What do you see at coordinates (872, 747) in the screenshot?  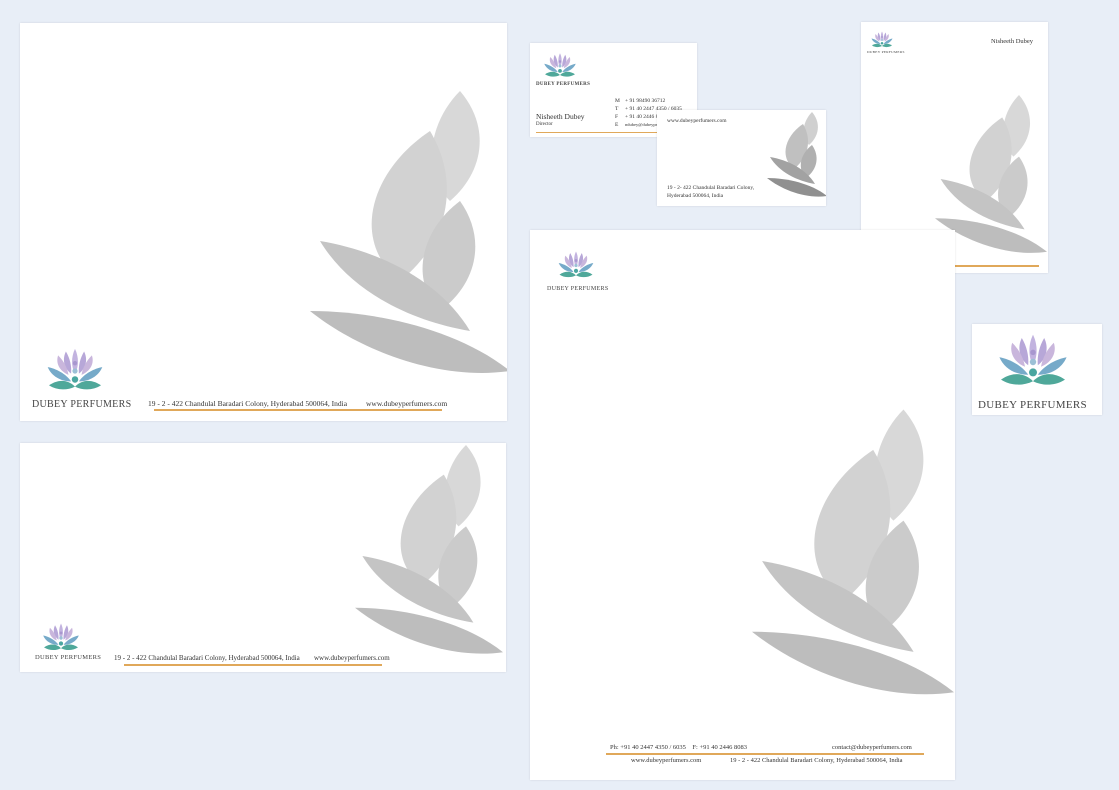 I see `email-text: contact@dubeyperfumers.com` at bounding box center [872, 747].